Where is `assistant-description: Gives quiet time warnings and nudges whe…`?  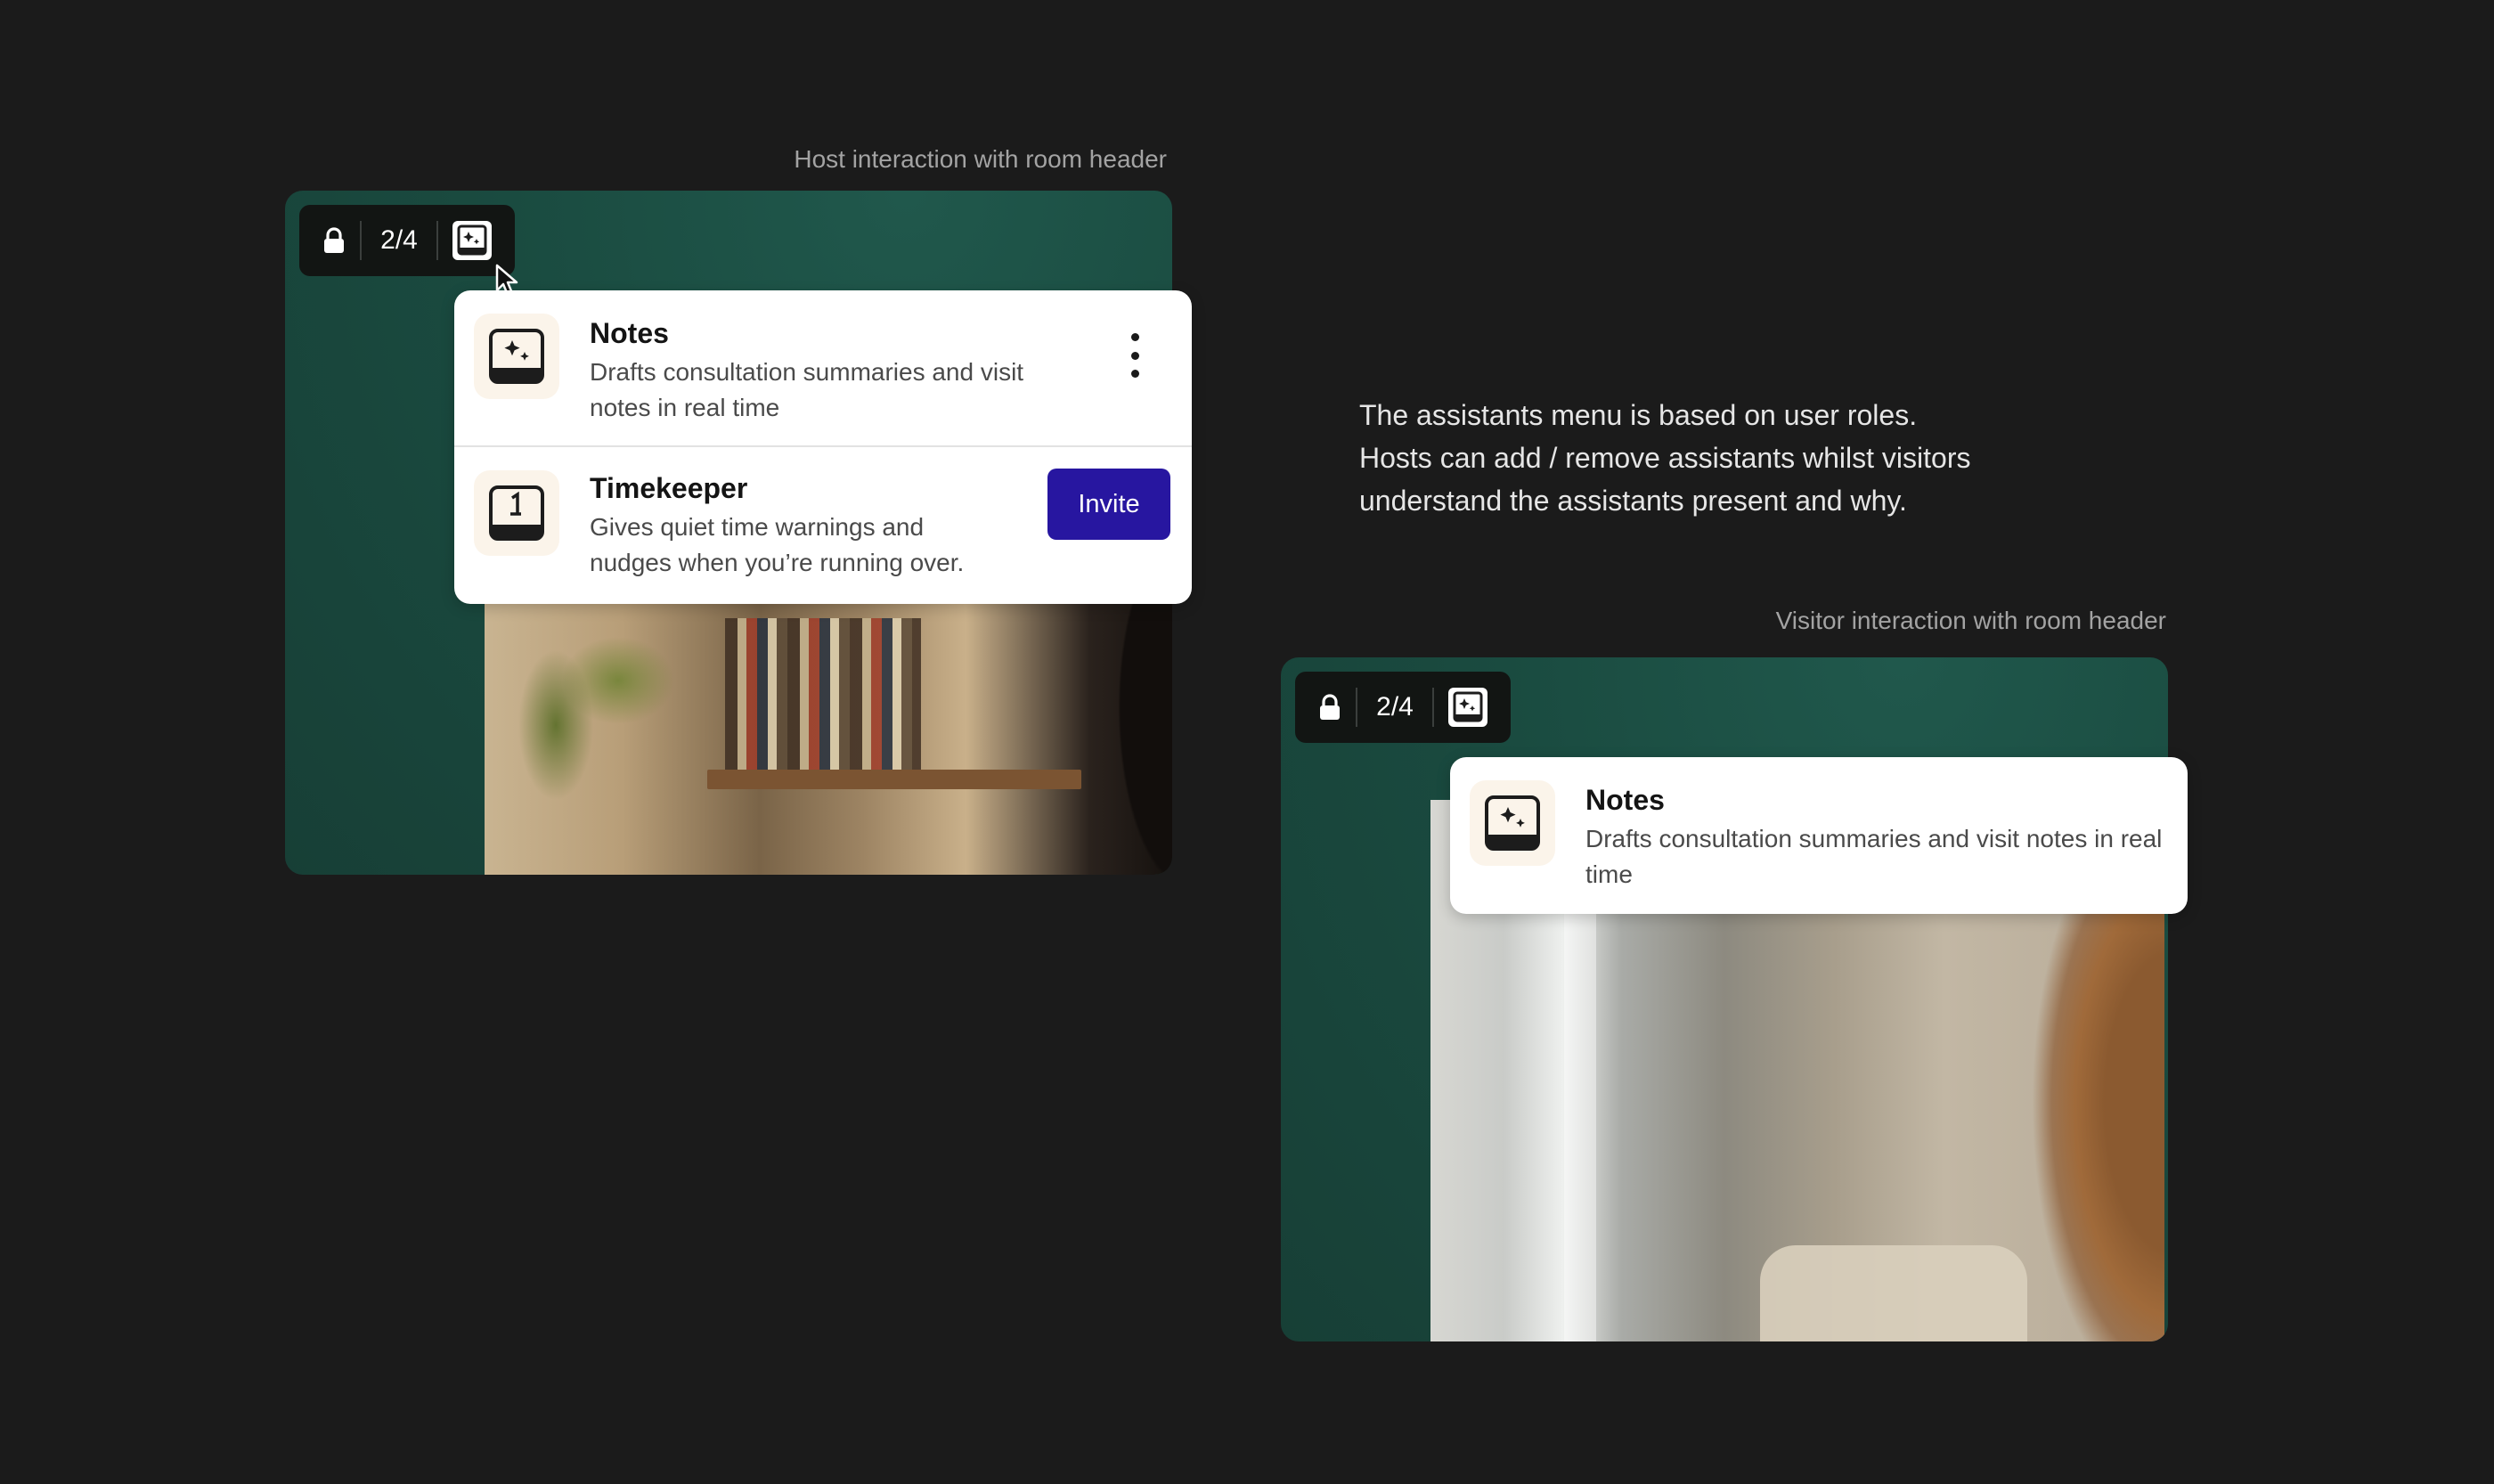 assistant-description: Gives quiet time warnings and nudges whe… is located at coordinates (777, 545).